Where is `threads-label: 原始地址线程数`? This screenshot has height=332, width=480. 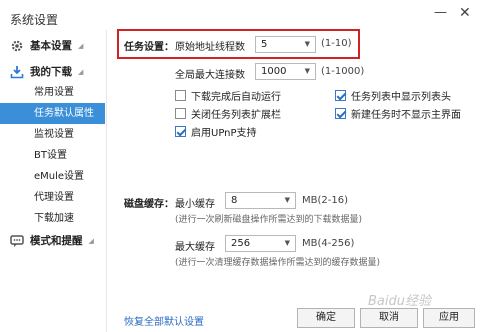 threads-label: 原始地址线程数 is located at coordinates (210, 47).